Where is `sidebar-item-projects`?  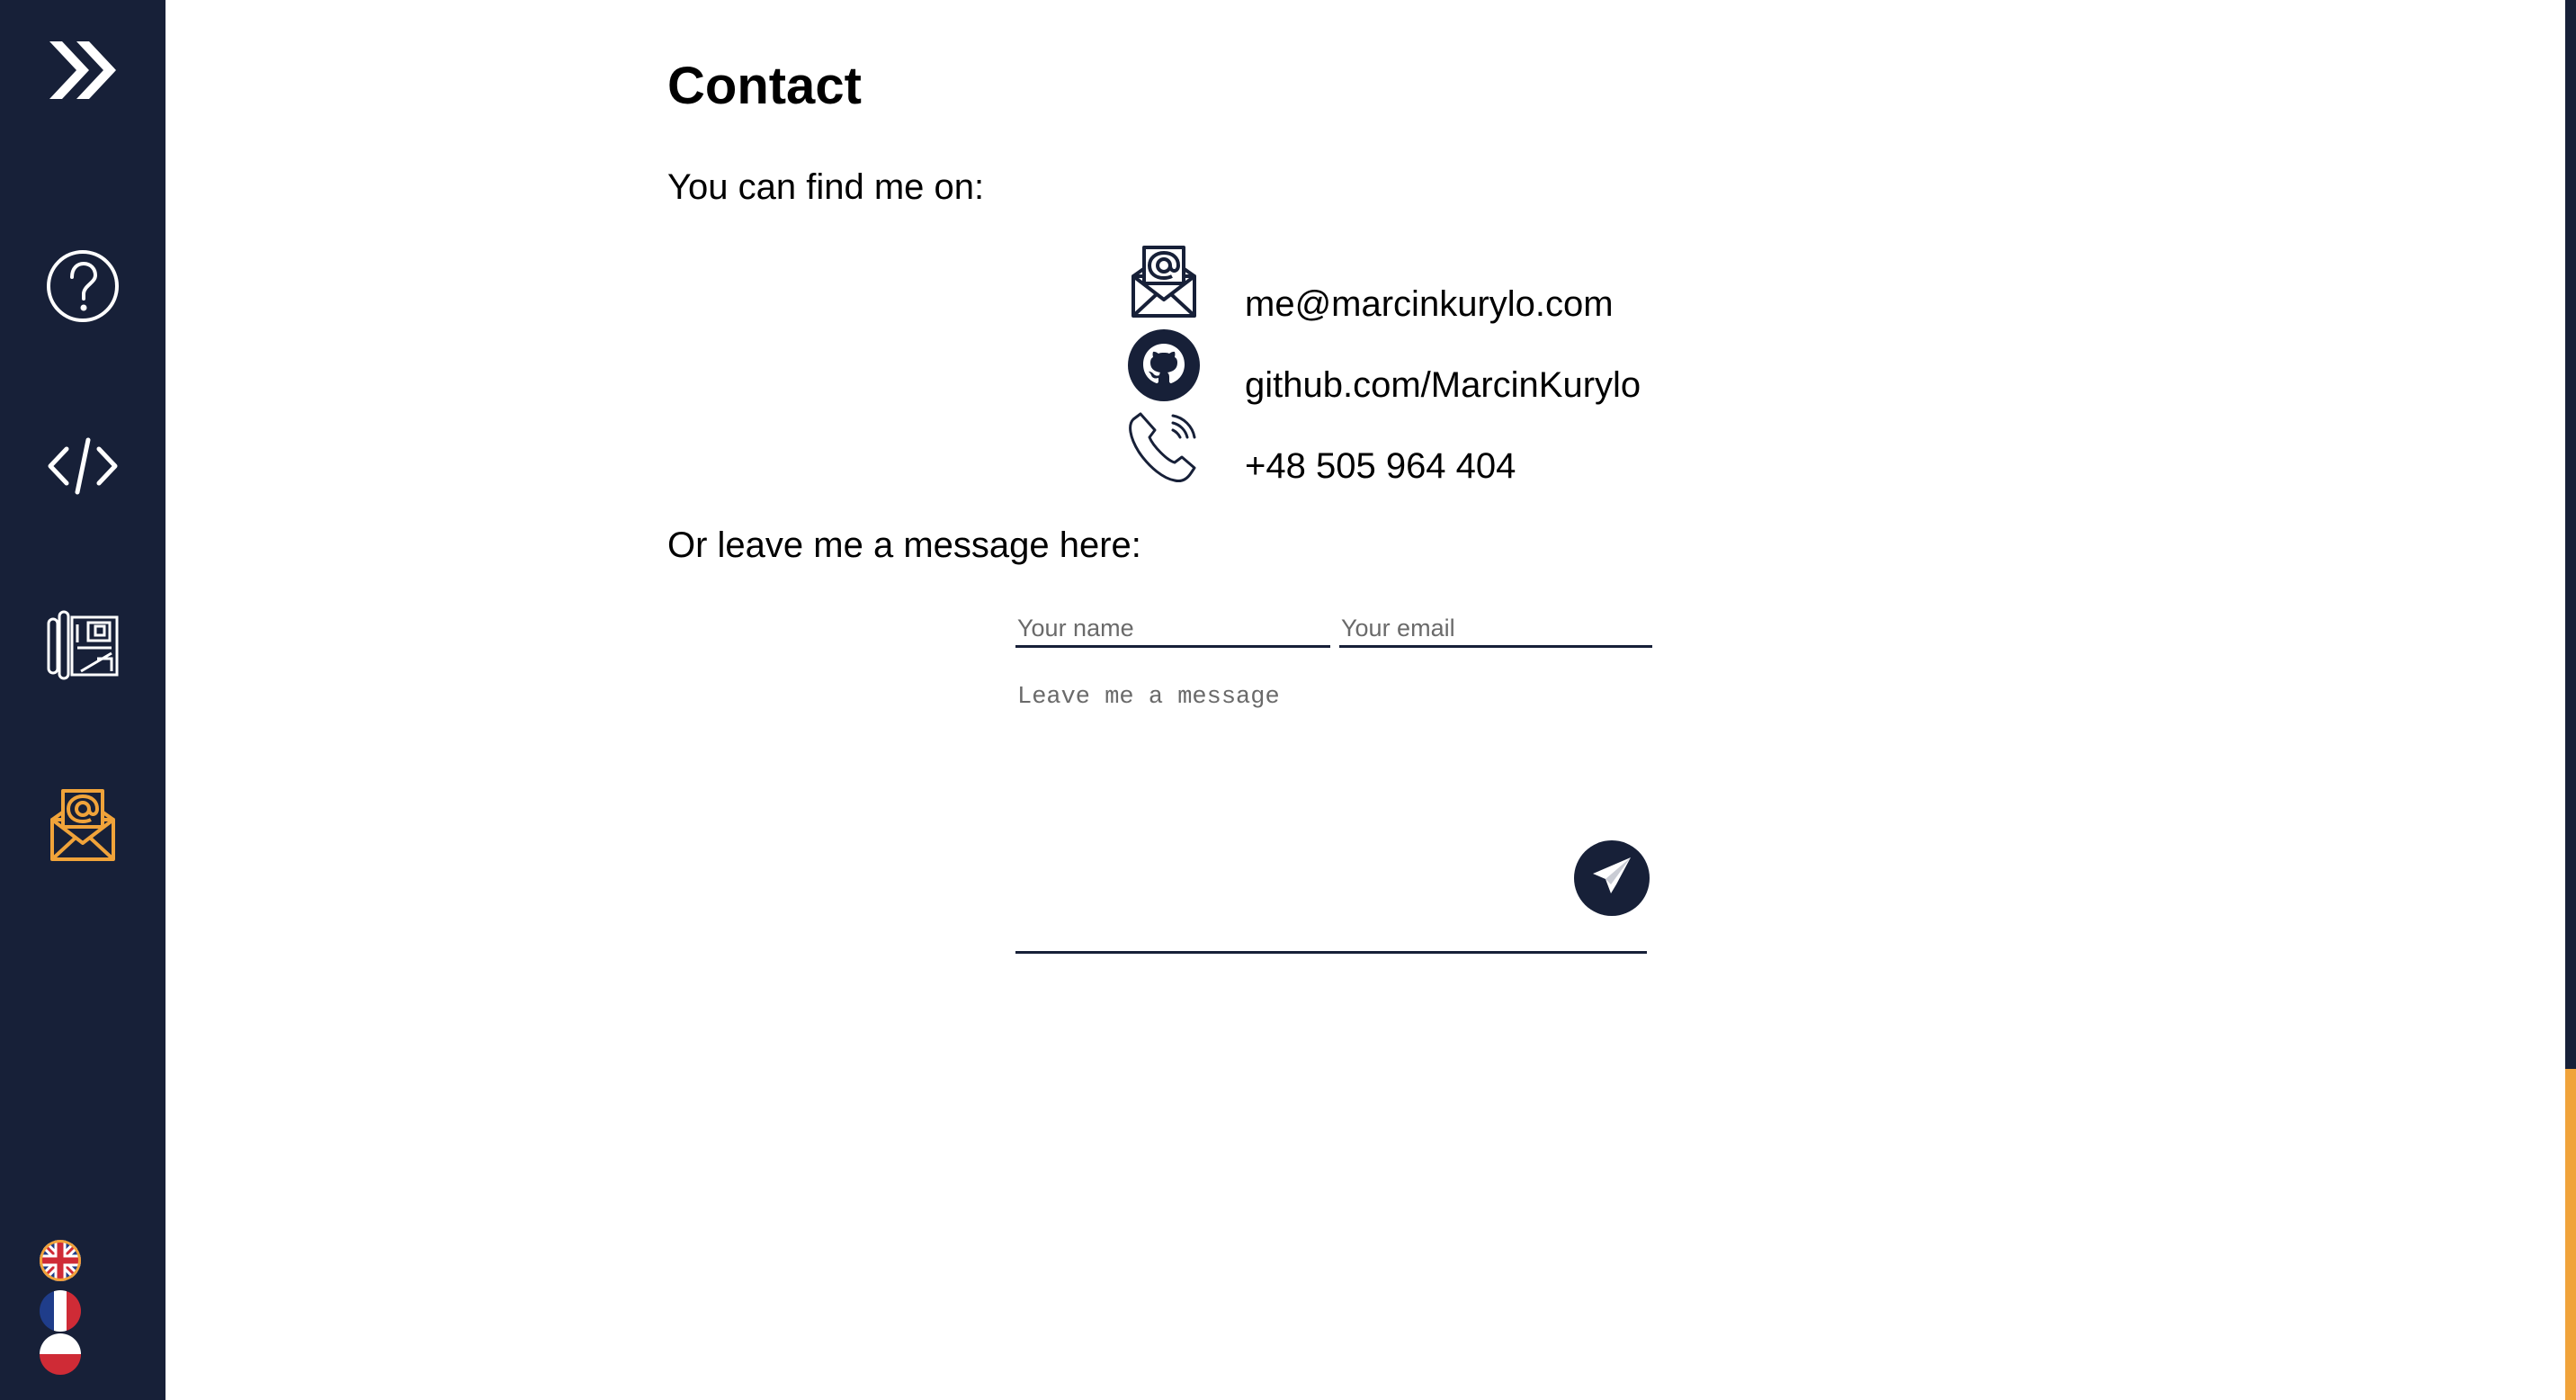 sidebar-item-projects is located at coordinates (82, 646).